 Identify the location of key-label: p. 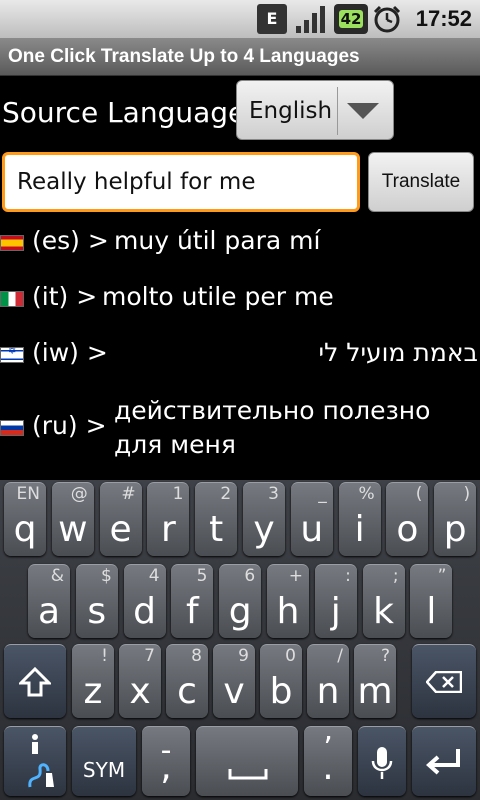
(455, 529).